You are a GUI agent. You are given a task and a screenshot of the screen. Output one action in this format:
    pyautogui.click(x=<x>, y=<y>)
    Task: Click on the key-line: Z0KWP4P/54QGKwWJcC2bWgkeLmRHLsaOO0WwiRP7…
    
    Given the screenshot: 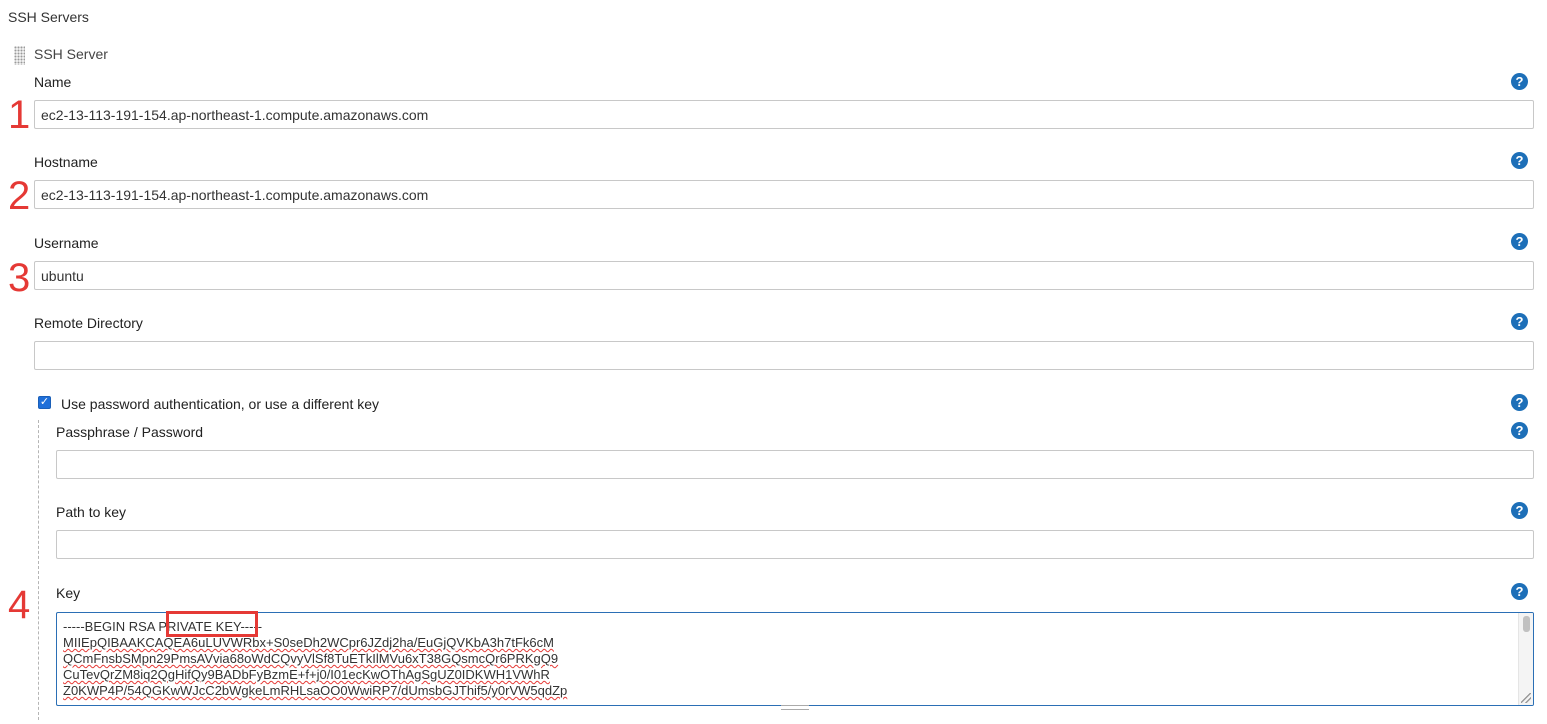 What is the action you would take?
    pyautogui.click(x=315, y=690)
    